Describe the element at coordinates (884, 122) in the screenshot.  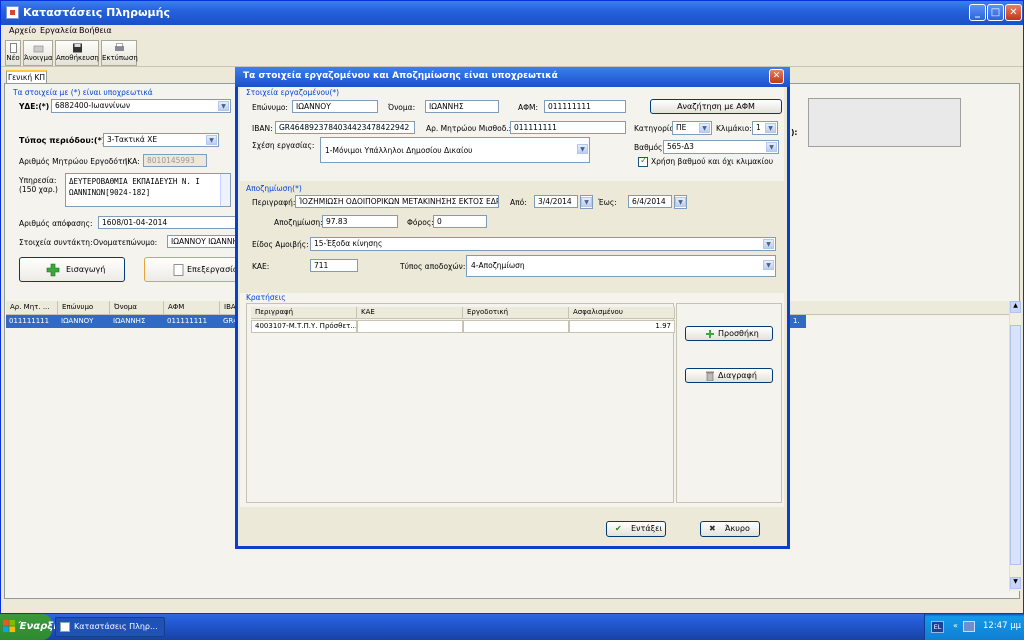
I see `right-textarea` at that location.